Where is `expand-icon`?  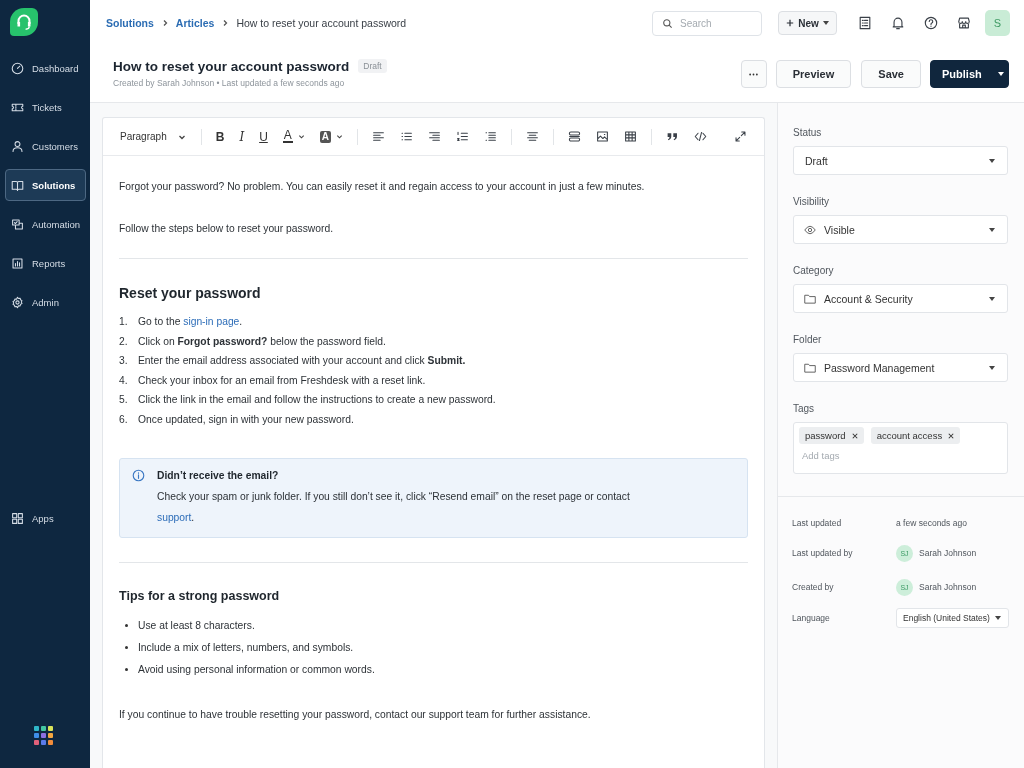 expand-icon is located at coordinates (740, 136).